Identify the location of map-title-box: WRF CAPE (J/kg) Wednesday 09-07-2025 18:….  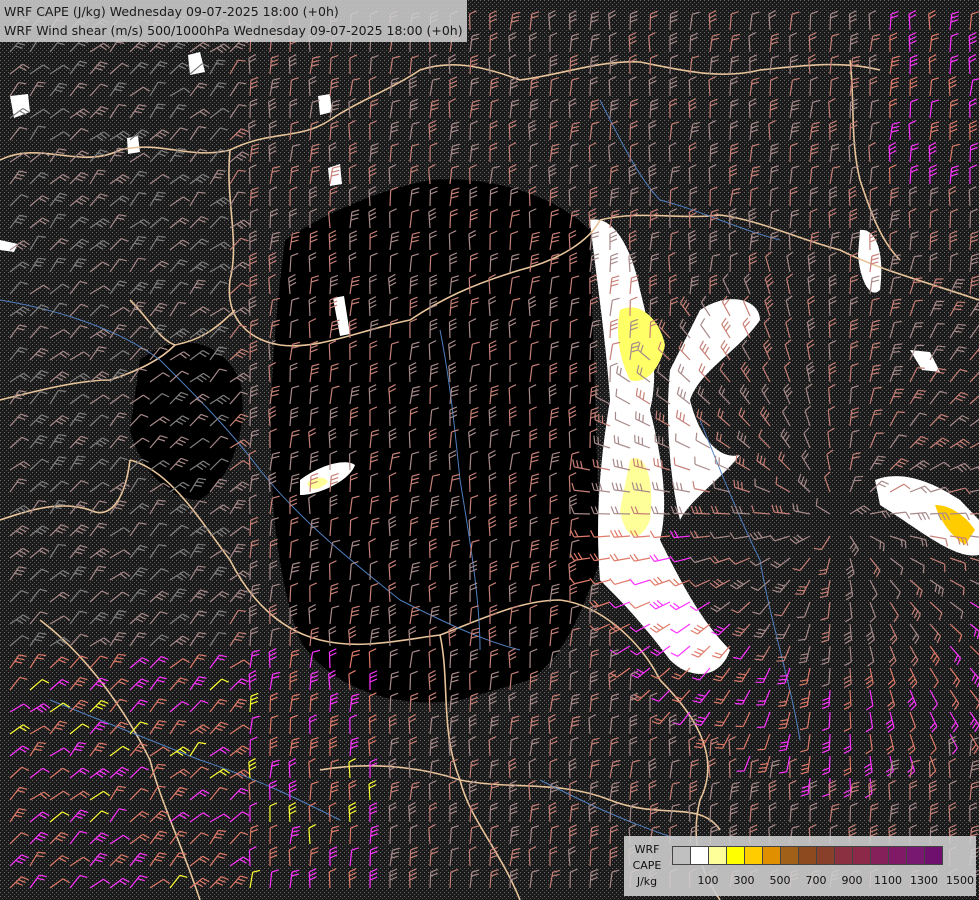
(233, 21).